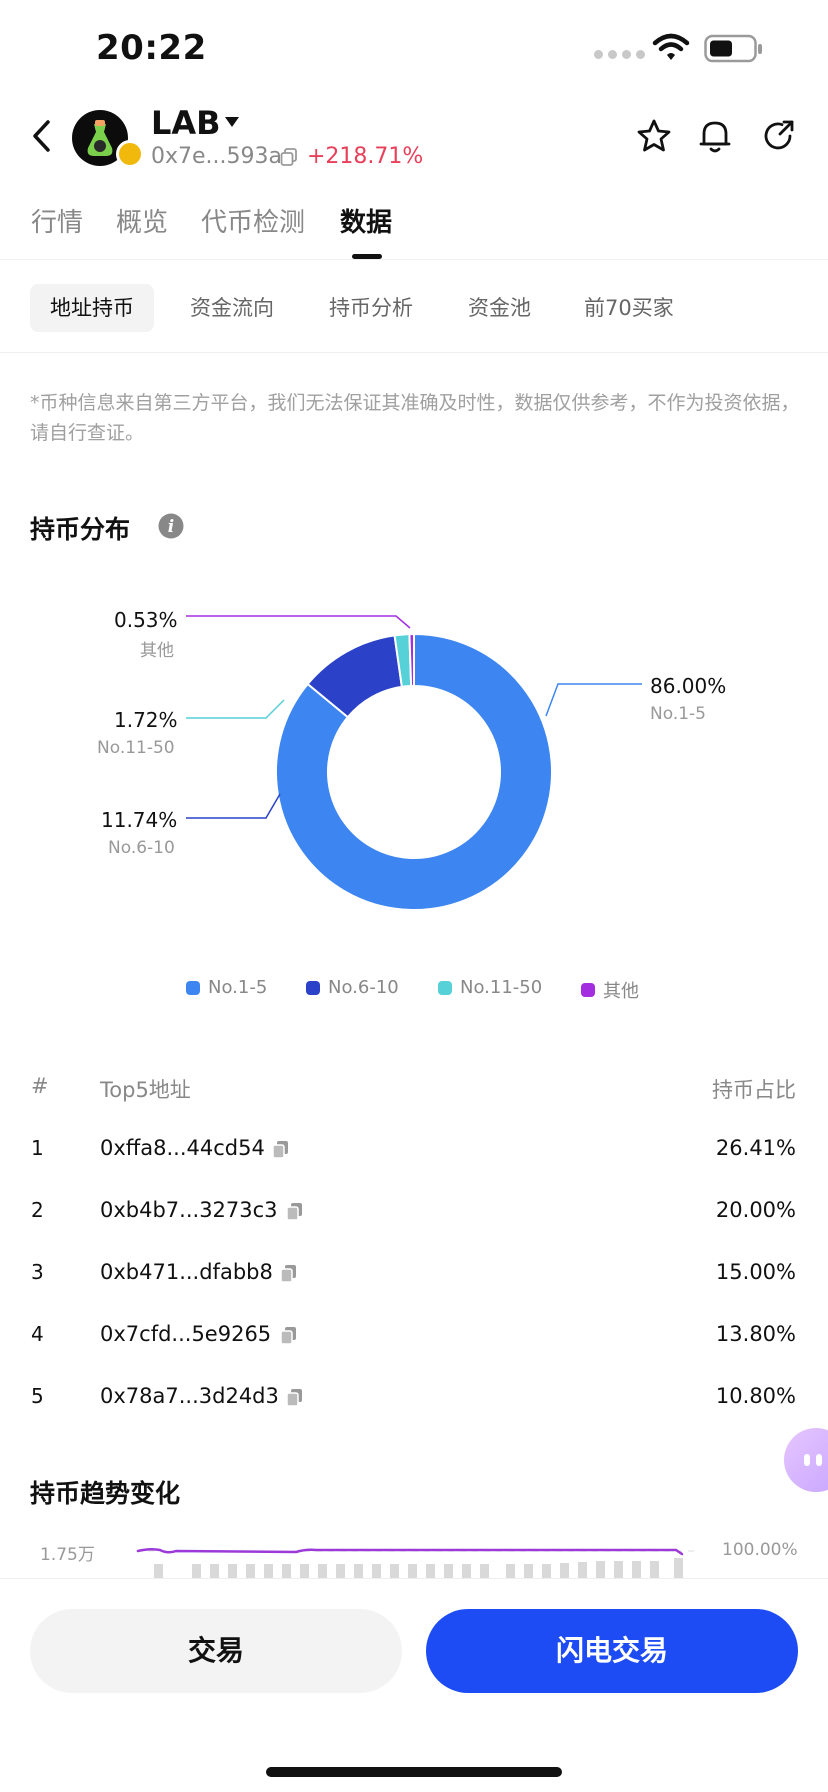  I want to click on assistant-bubble, so click(806, 1460).